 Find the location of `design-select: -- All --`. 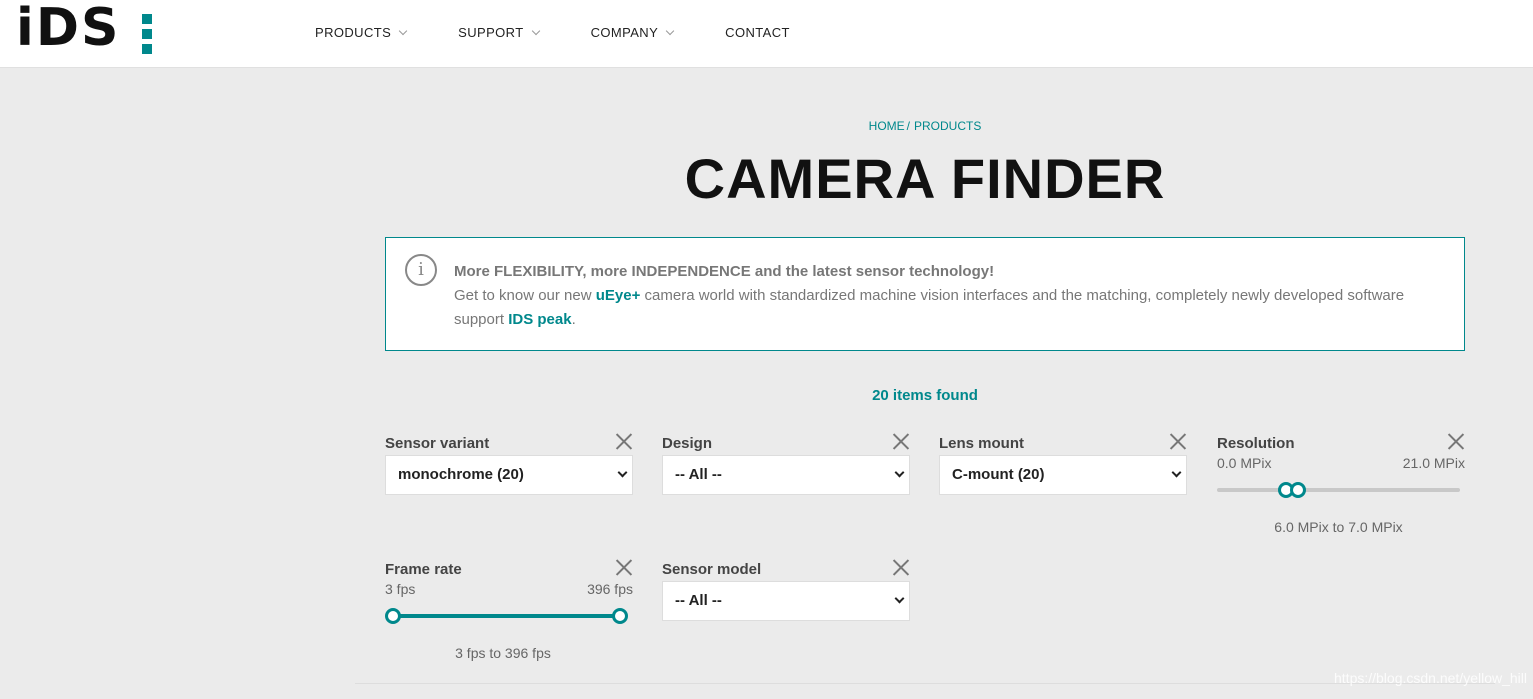

design-select: -- All -- is located at coordinates (786, 475).